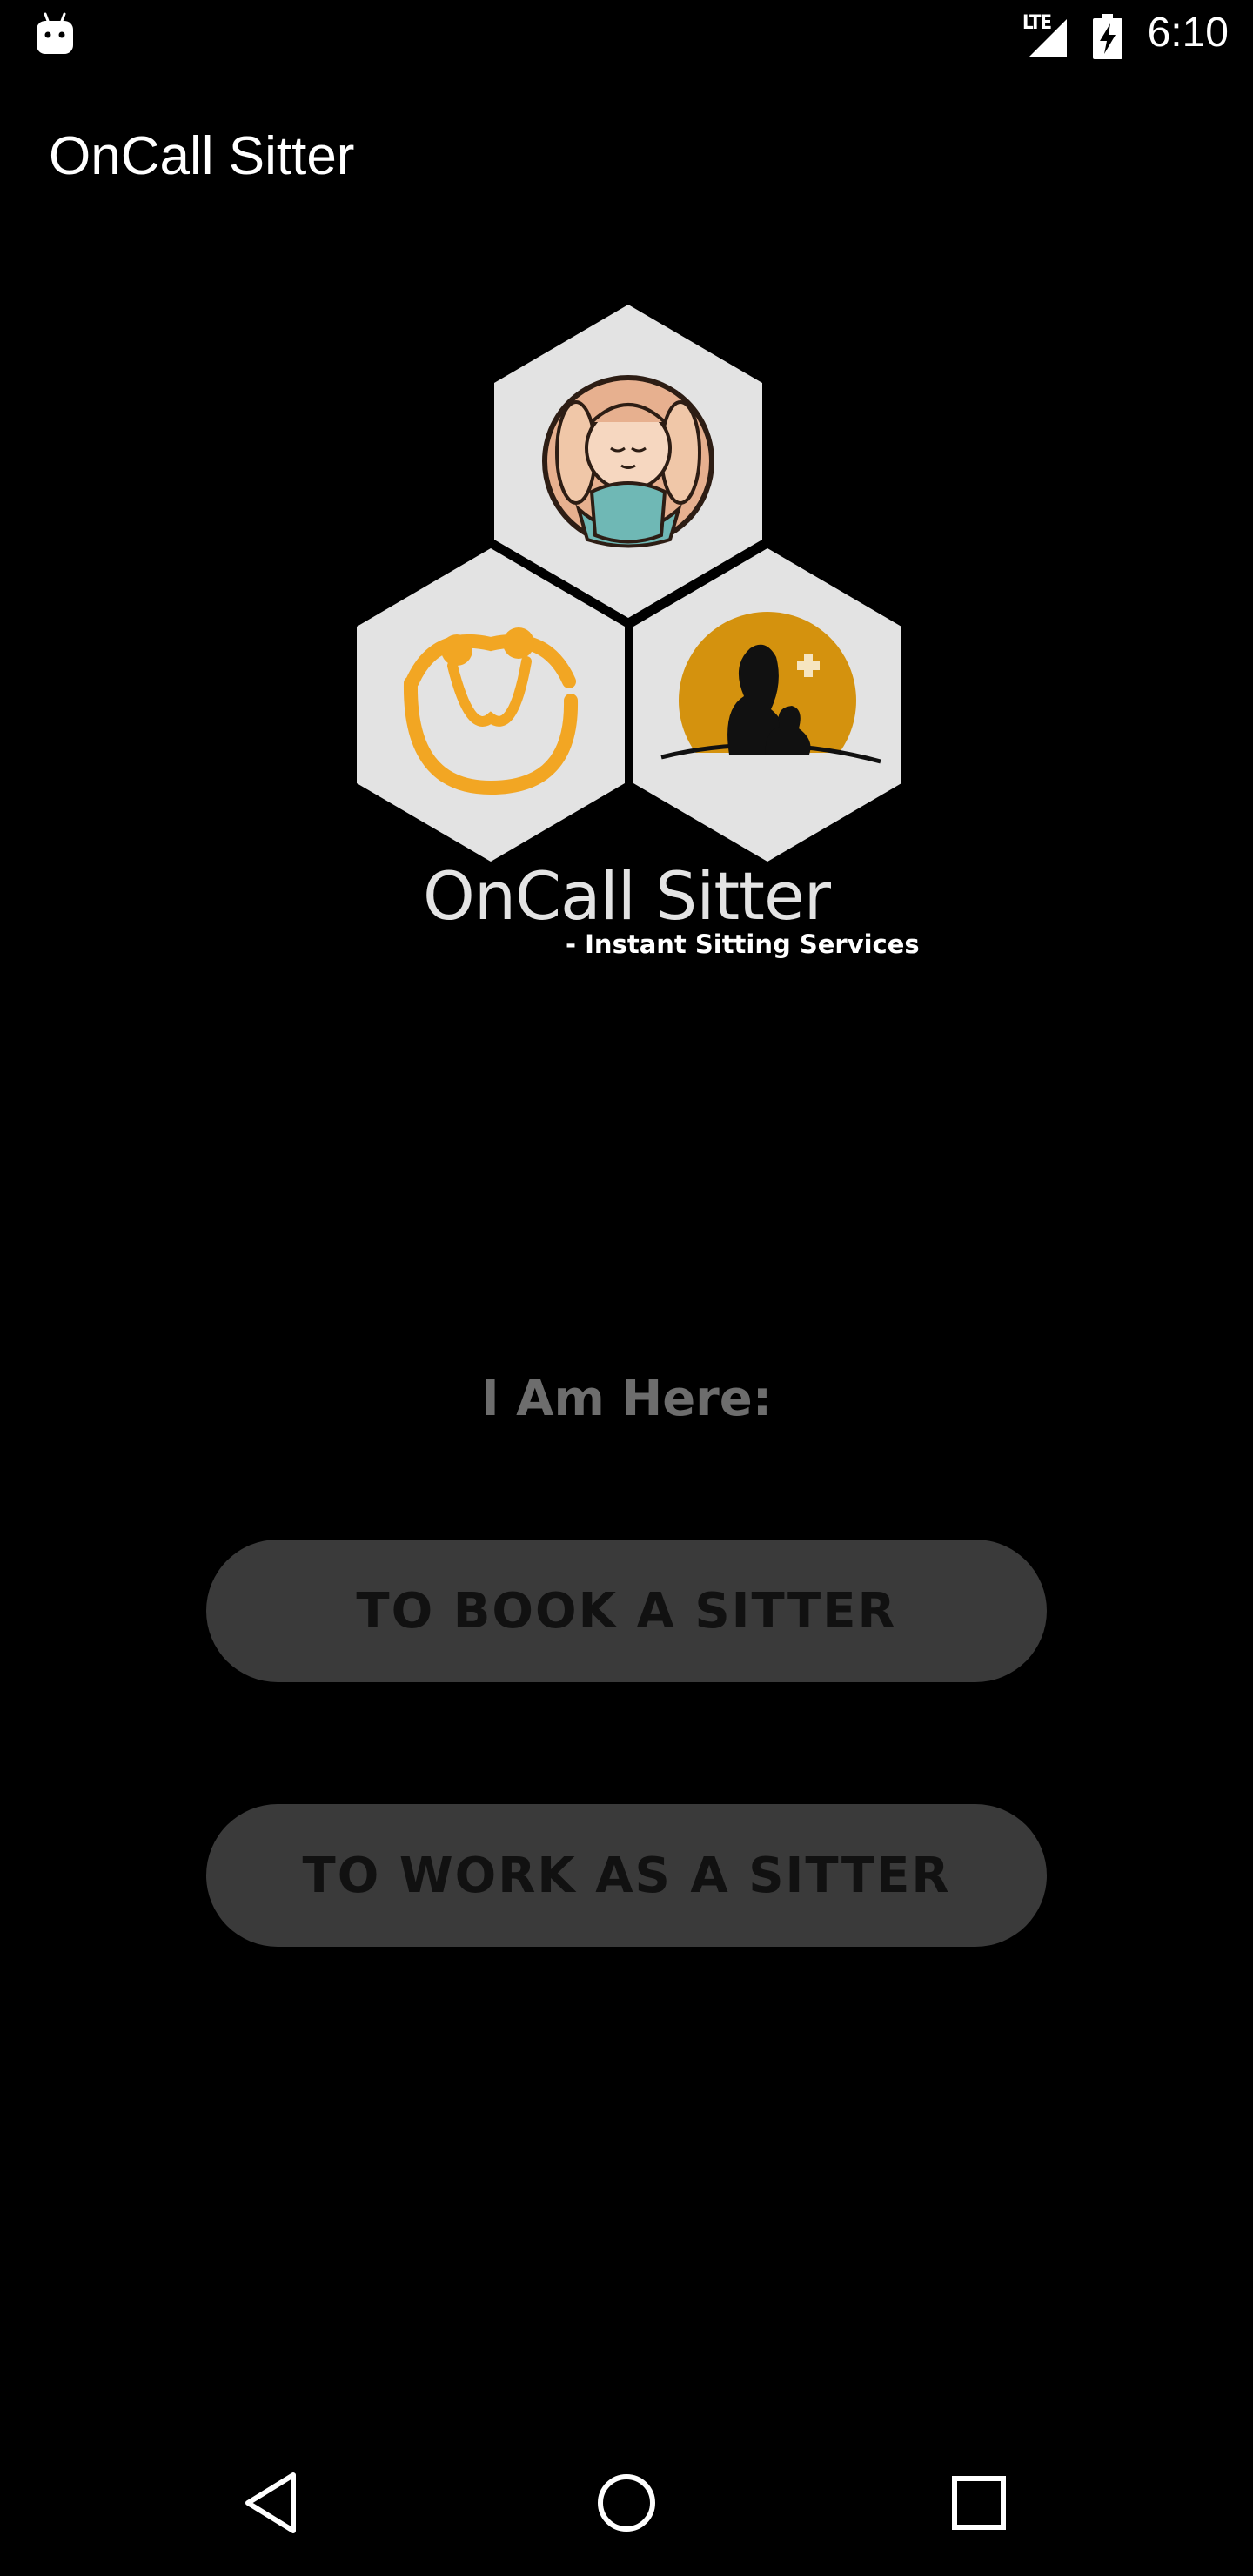  I want to click on work-as-sitter-button-label: TO WORK AS A SITTER, so click(626, 1875).